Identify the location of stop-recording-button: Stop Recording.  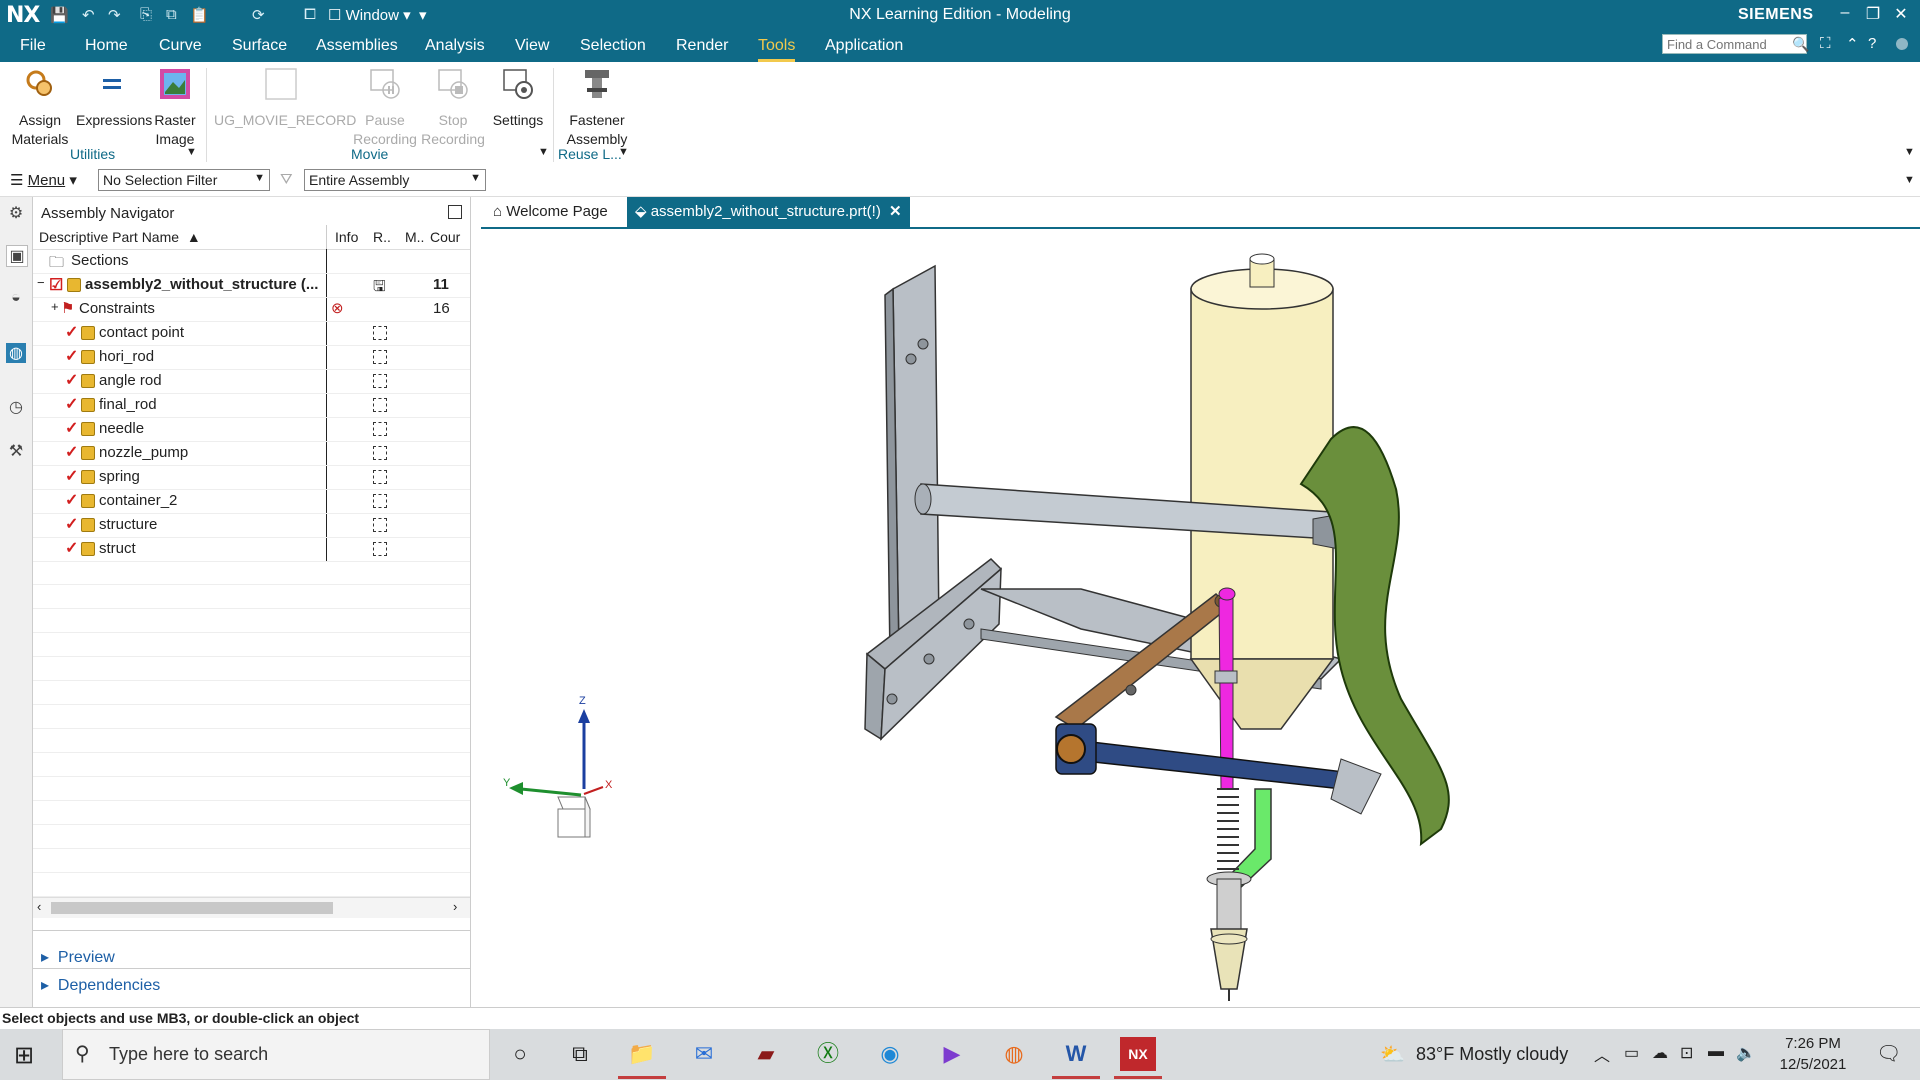
(453, 107).